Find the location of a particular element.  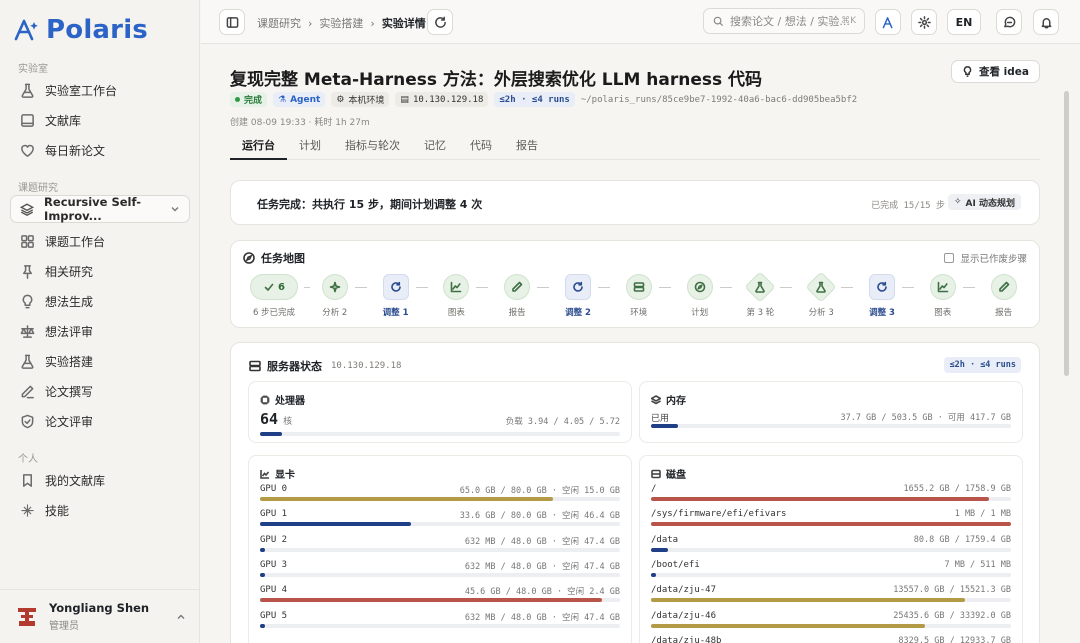

task-step: 分析 3 is located at coordinates (821, 294).